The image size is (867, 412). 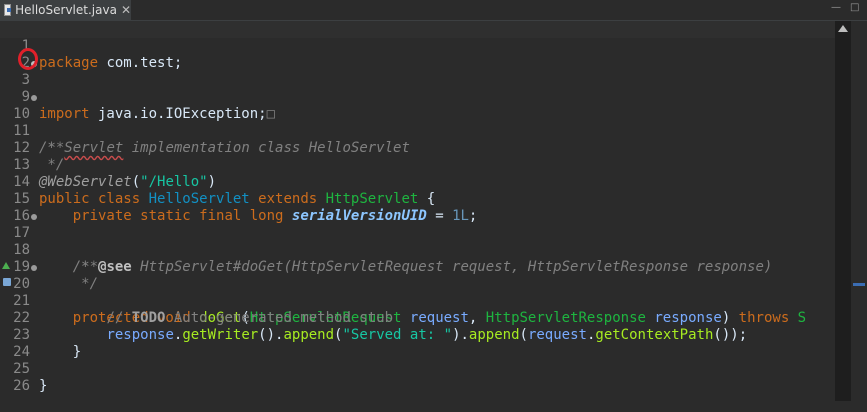 What do you see at coordinates (854, 7) in the screenshot?
I see `maximize-icon: □` at bounding box center [854, 7].